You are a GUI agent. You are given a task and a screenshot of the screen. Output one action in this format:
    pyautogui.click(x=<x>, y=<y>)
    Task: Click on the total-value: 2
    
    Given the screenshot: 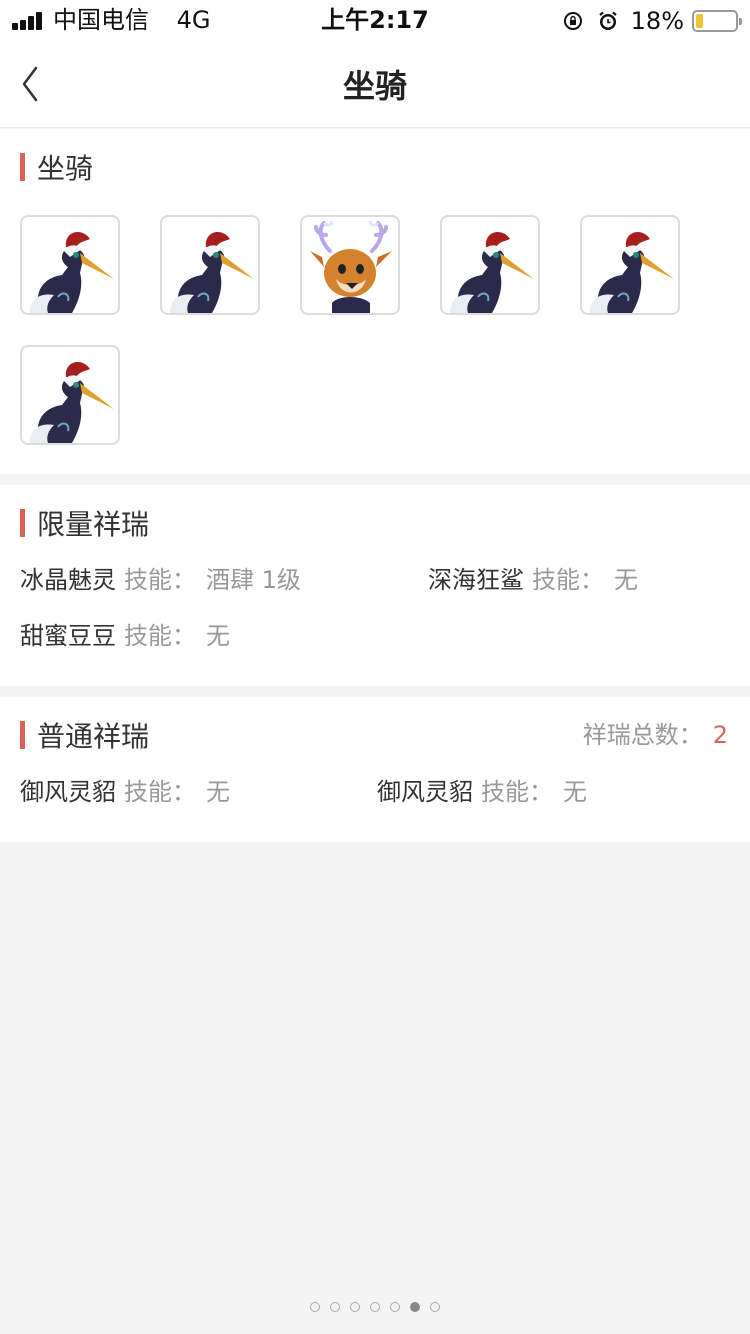 What is the action you would take?
    pyautogui.click(x=720, y=735)
    